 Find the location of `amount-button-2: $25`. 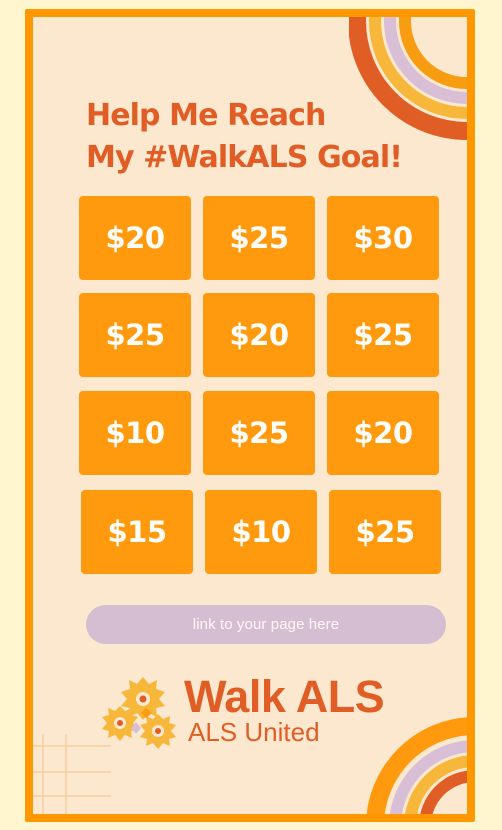

amount-button-2: $25 is located at coordinates (259, 238).